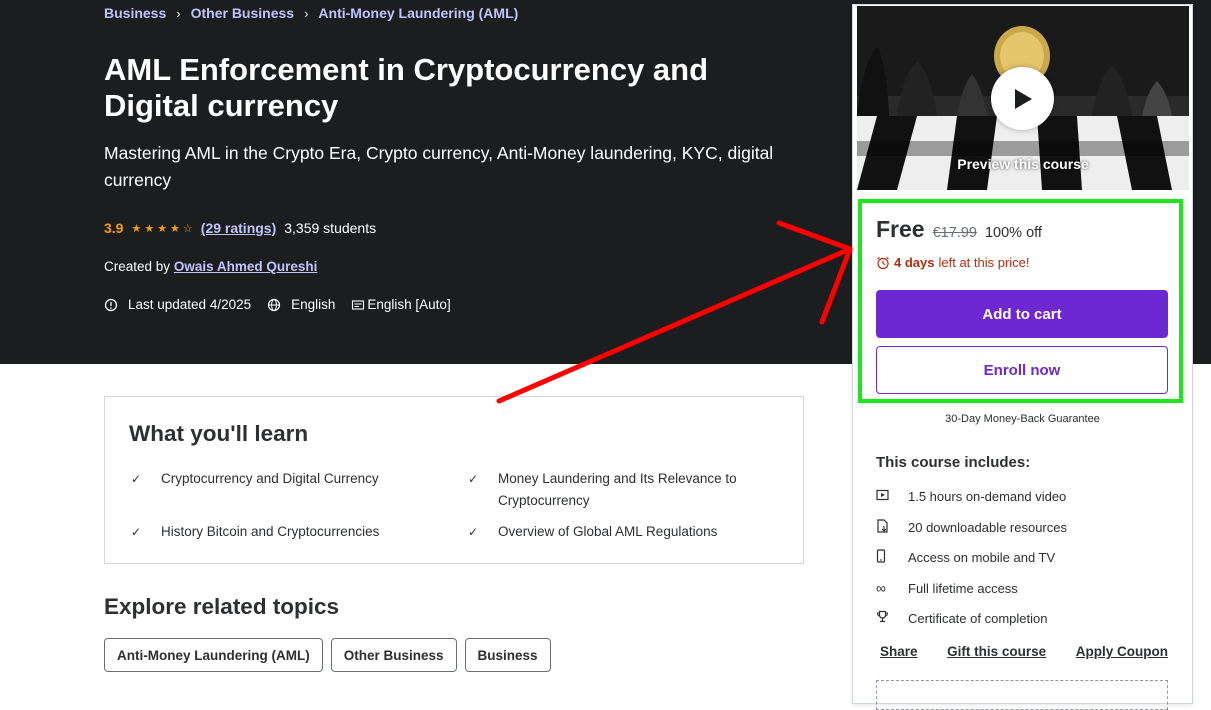 Image resolution: width=1211 pixels, height=710 pixels. What do you see at coordinates (971, 496) in the screenshot?
I see `includes-item: 1.5 hours on-demand video` at bounding box center [971, 496].